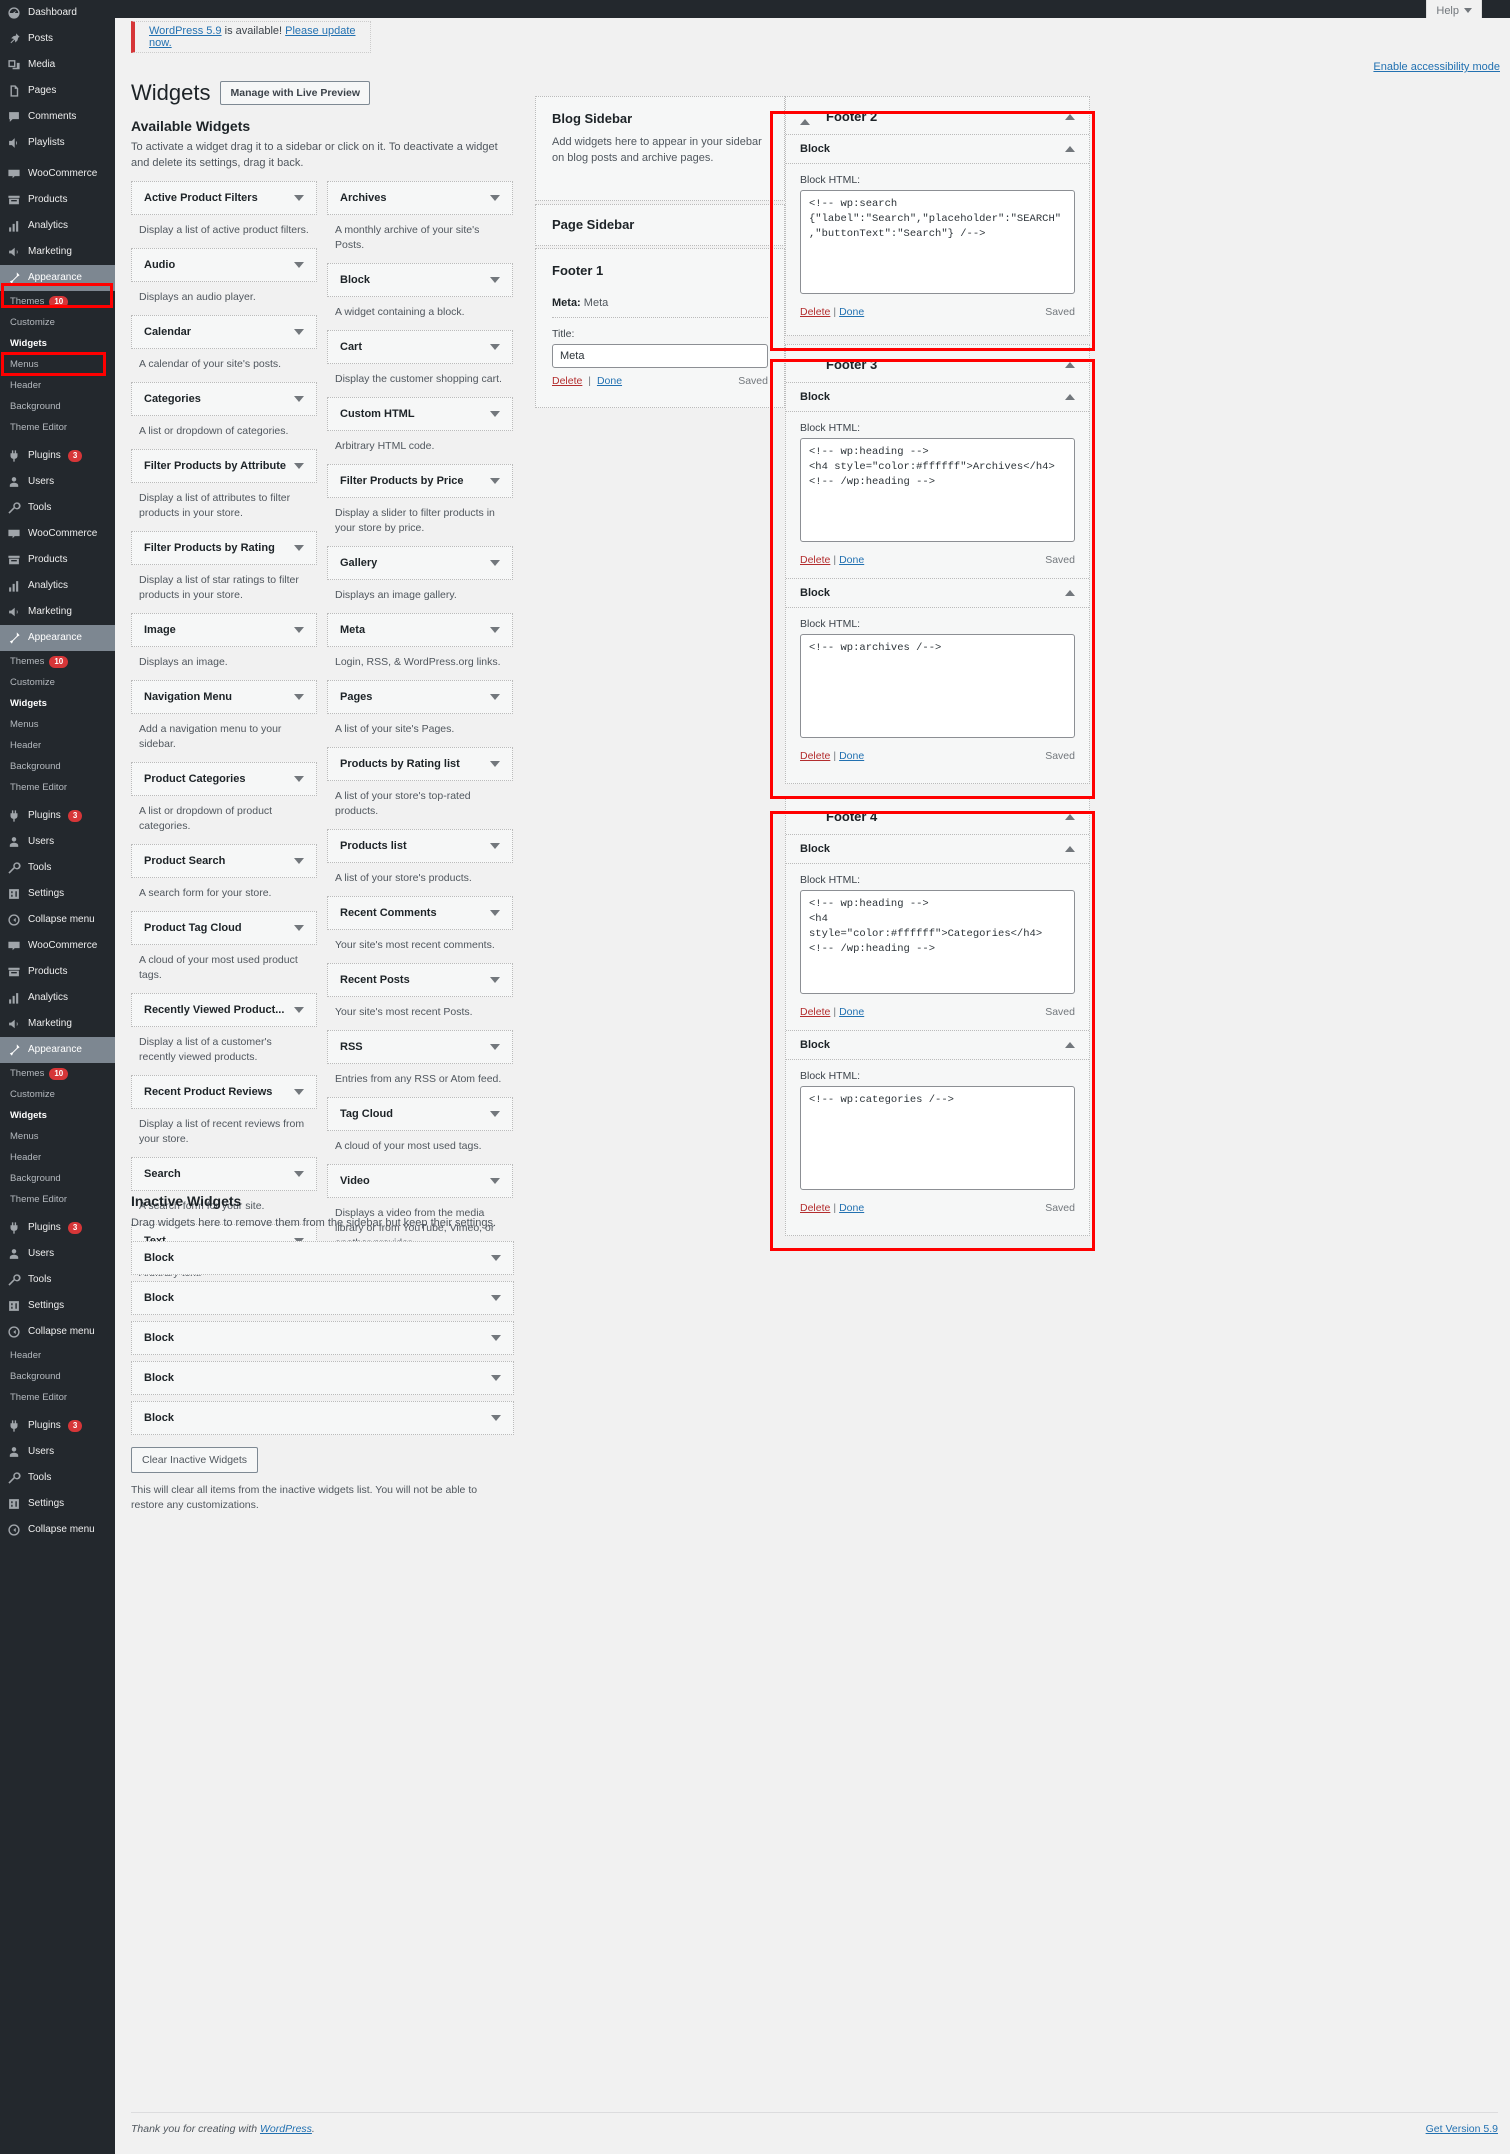  Describe the element at coordinates (224, 466) in the screenshot. I see `widget-card-header: Filter Products by Attribute` at that location.